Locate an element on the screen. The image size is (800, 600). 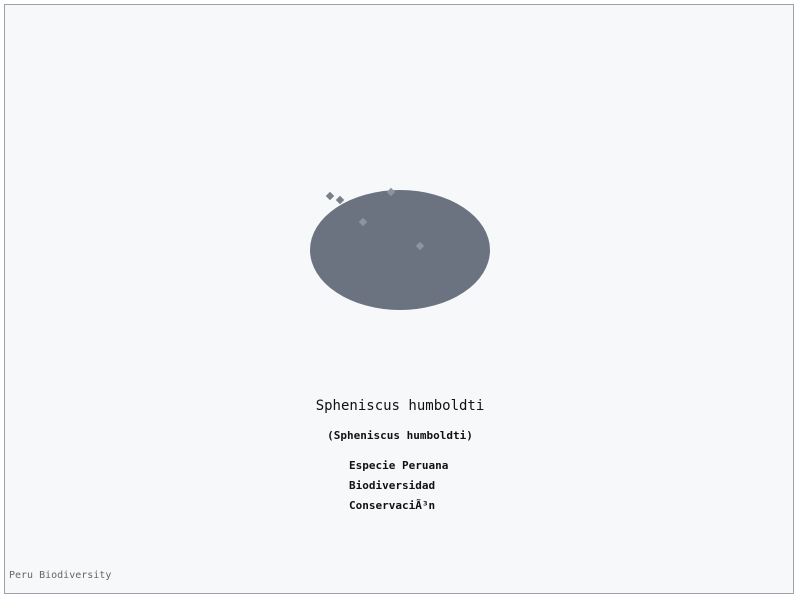
tag-conservacion: ConservaciÃ³n is located at coordinates (392, 505).